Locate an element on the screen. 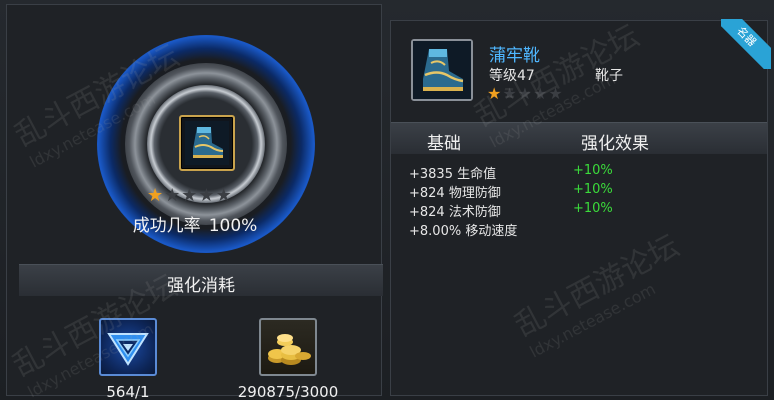 This screenshot has height=400, width=774. item-icon-slot is located at coordinates (442, 70).